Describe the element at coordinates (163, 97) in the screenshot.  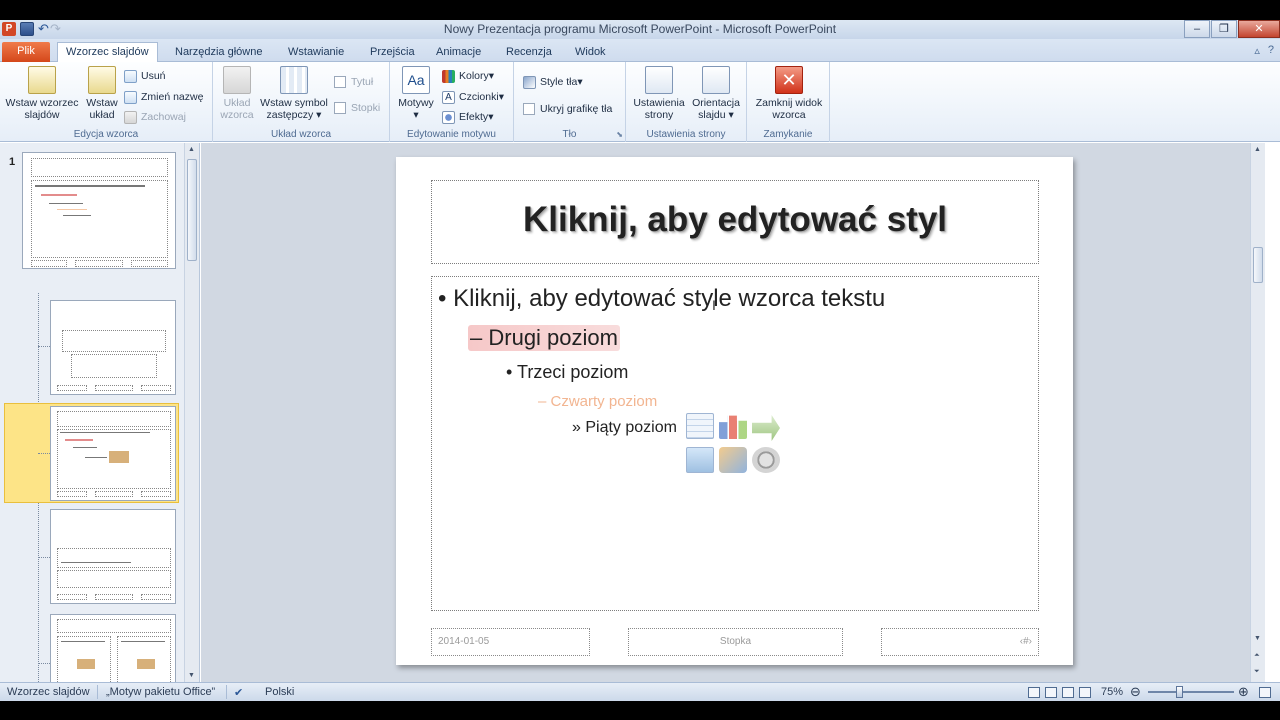
I see `rename-button: Zmień nazwę` at that location.